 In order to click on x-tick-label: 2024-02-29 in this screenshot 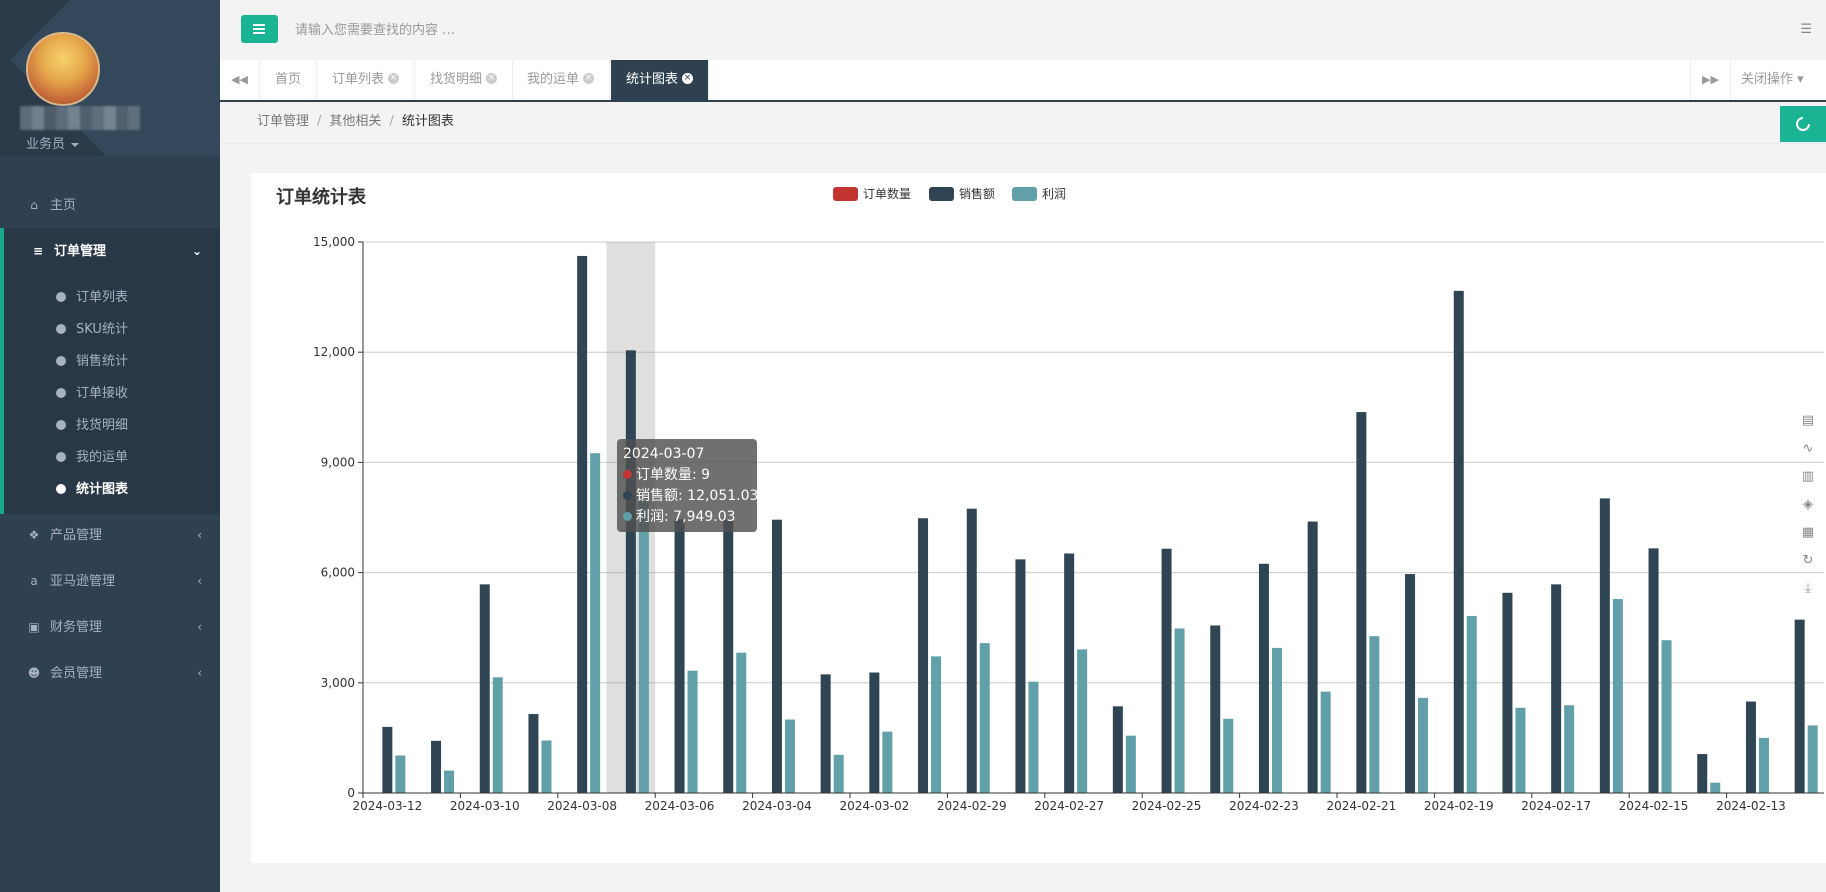, I will do `click(972, 806)`.